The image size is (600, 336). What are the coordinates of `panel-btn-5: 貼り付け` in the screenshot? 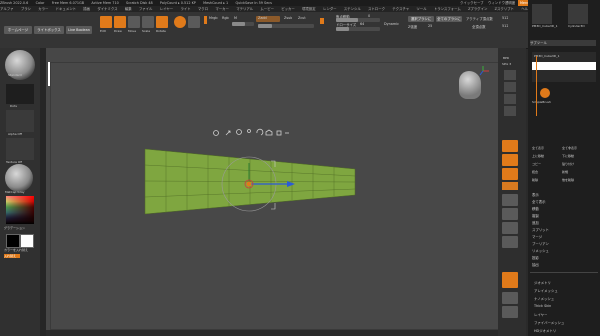 It's located at (576, 164).